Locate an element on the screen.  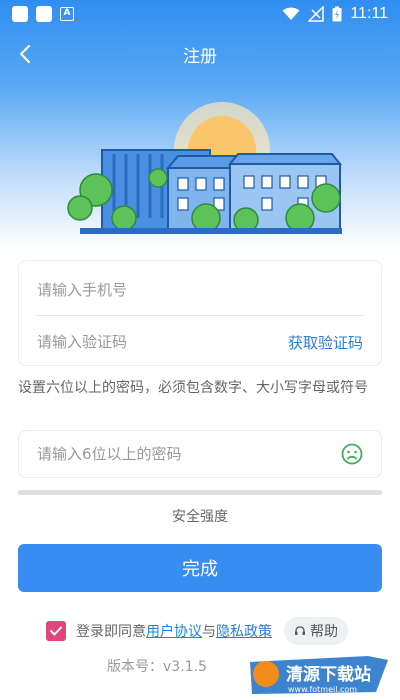
password-input is located at coordinates (185, 454).